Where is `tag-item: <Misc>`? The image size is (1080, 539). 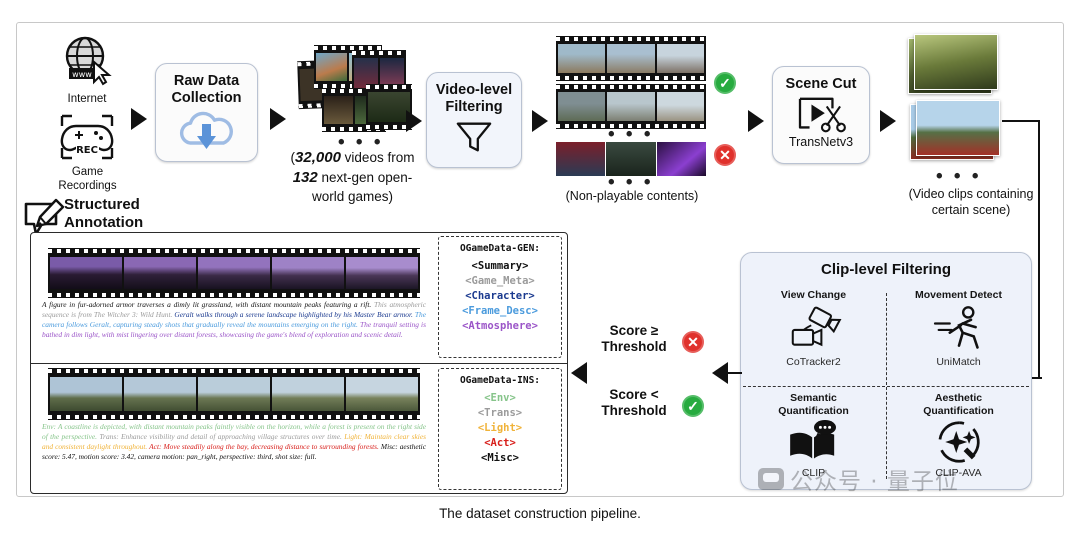
tag-item: <Misc> is located at coordinates (500, 457).